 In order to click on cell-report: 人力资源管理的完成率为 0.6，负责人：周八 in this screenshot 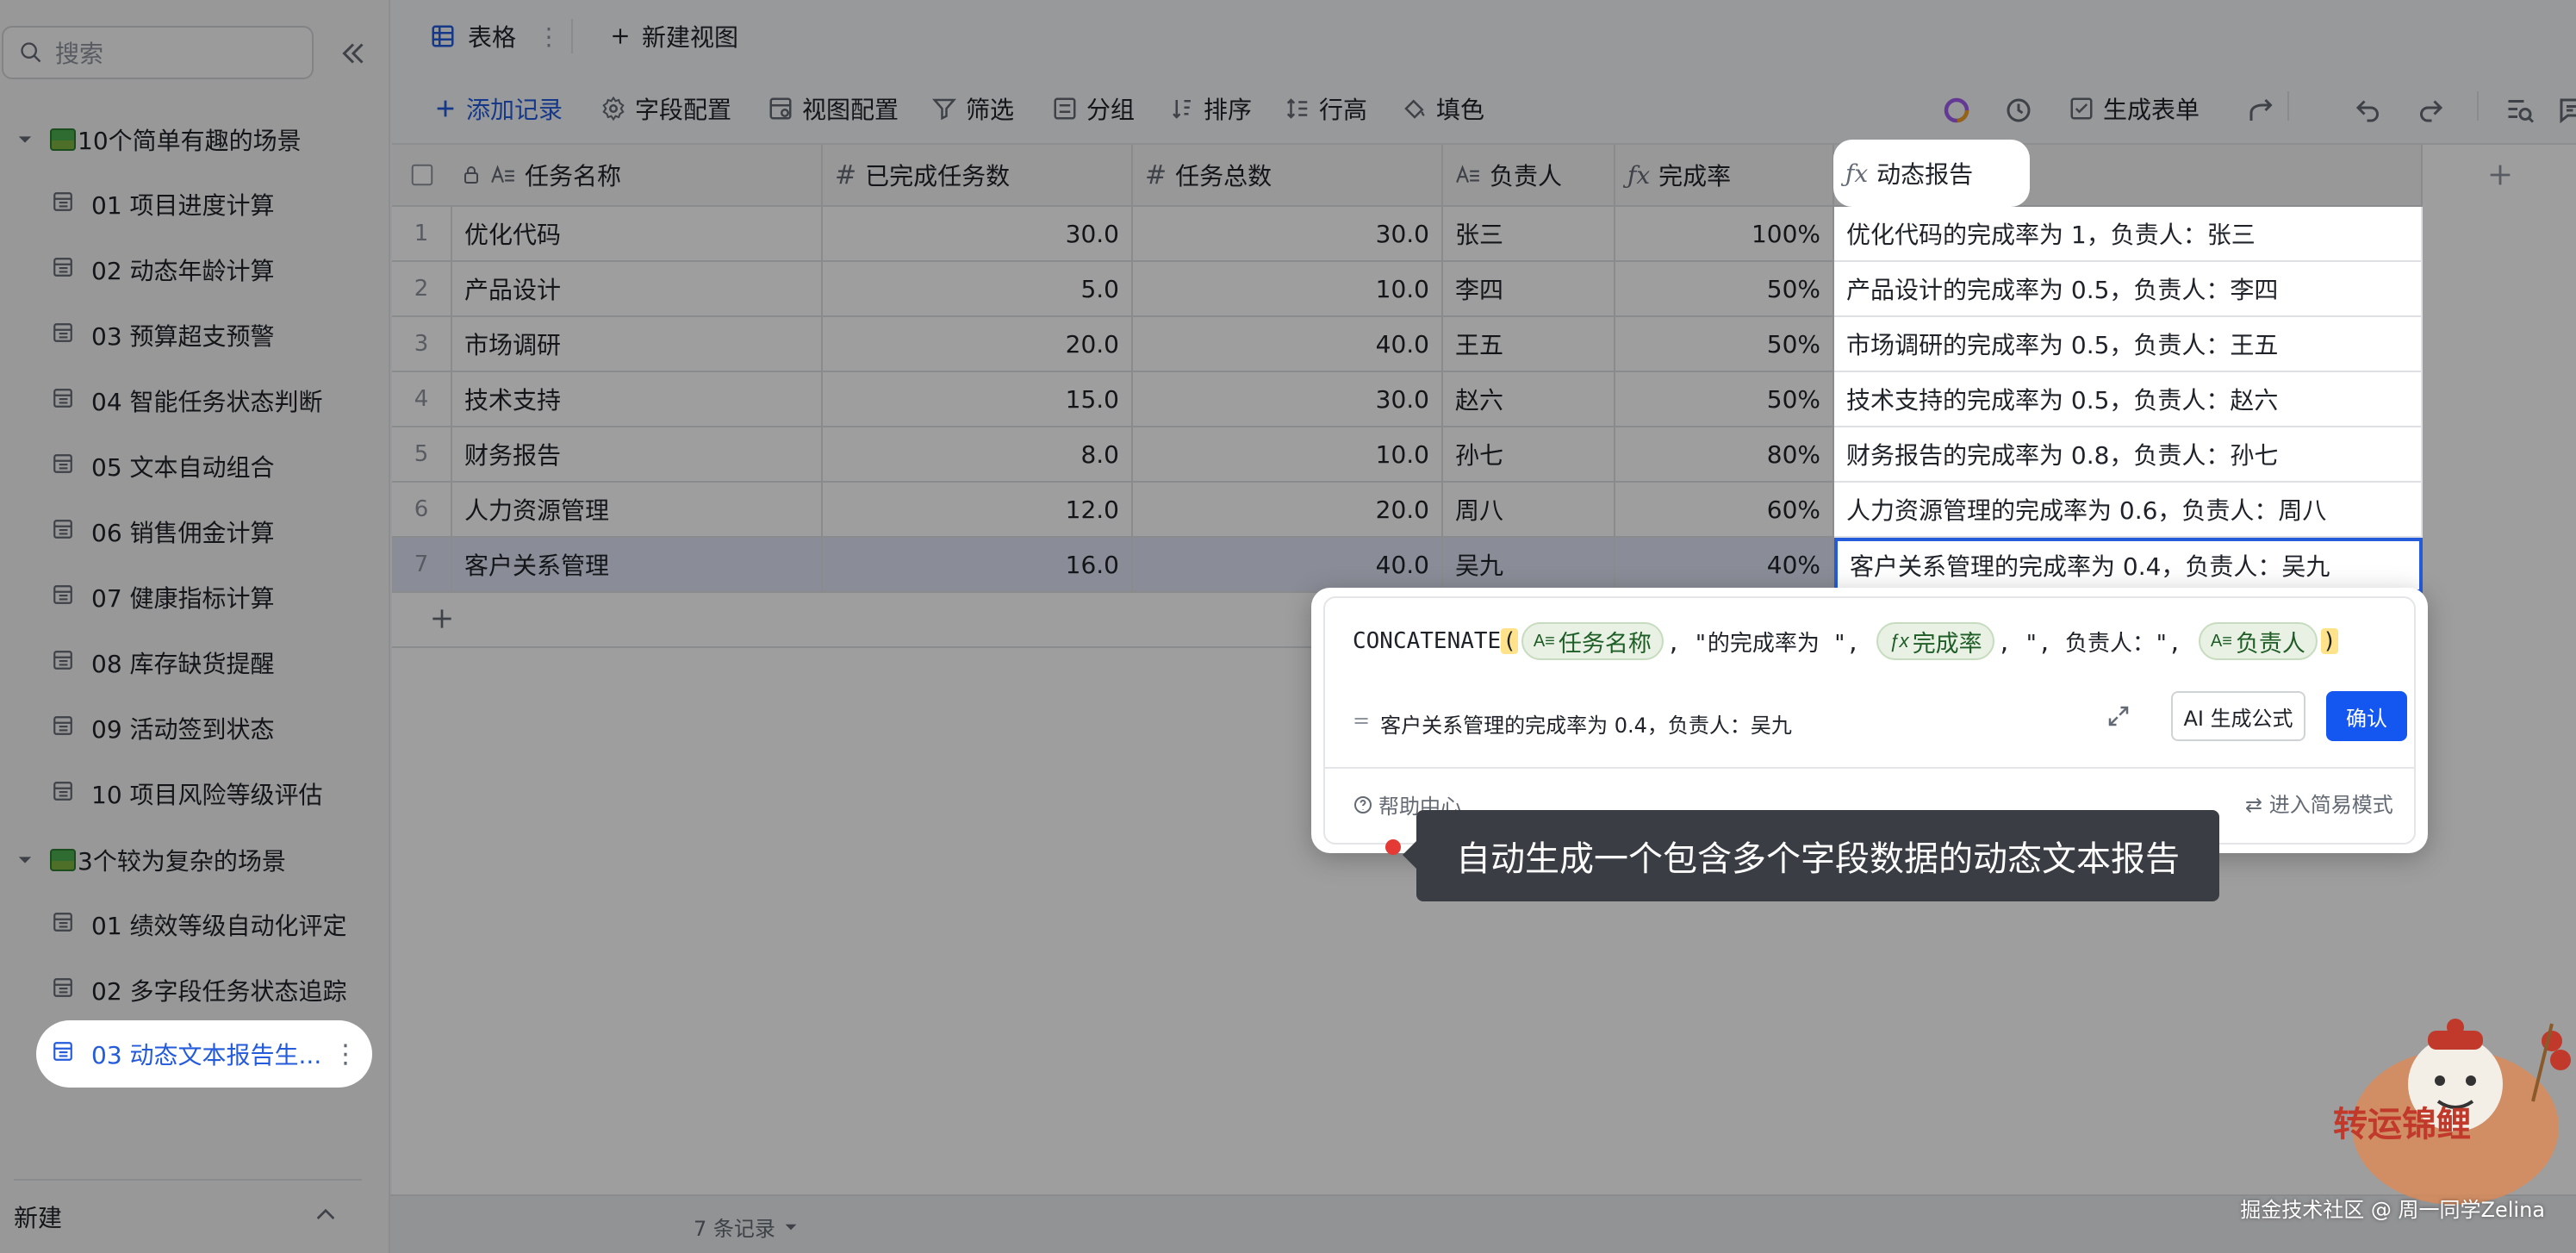, I will do `click(2129, 511)`.